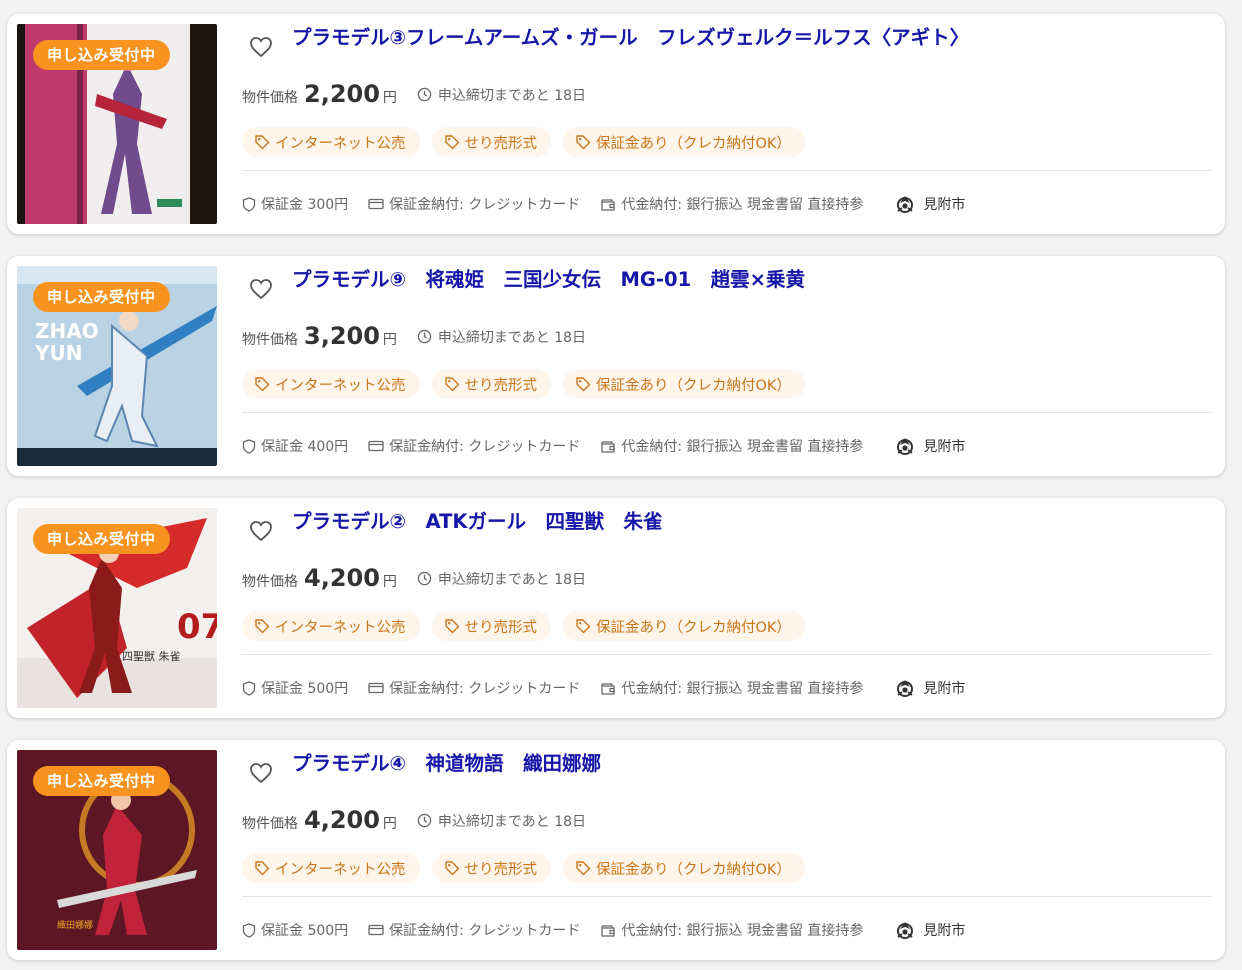  What do you see at coordinates (151, 656) in the screenshot?
I see `svg-text: 四聖獣 朱雀` at bounding box center [151, 656].